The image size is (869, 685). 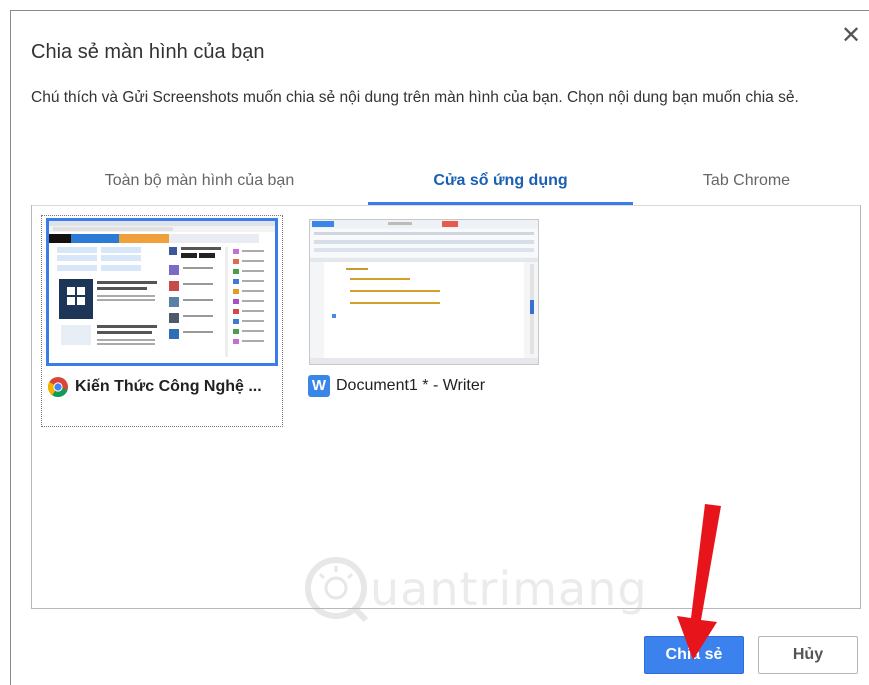 I want to click on tab-entire-screen: Toàn bộ màn hình của bạn, so click(x=199, y=183).